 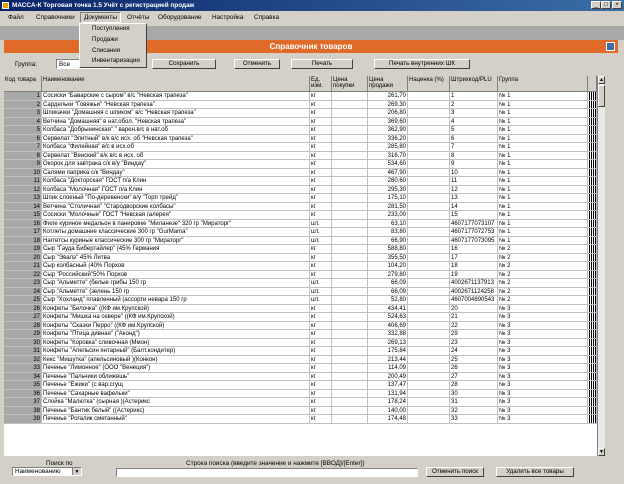 What do you see at coordinates (100, 17) in the screenshot?
I see `menu-documents: Документы` at bounding box center [100, 17].